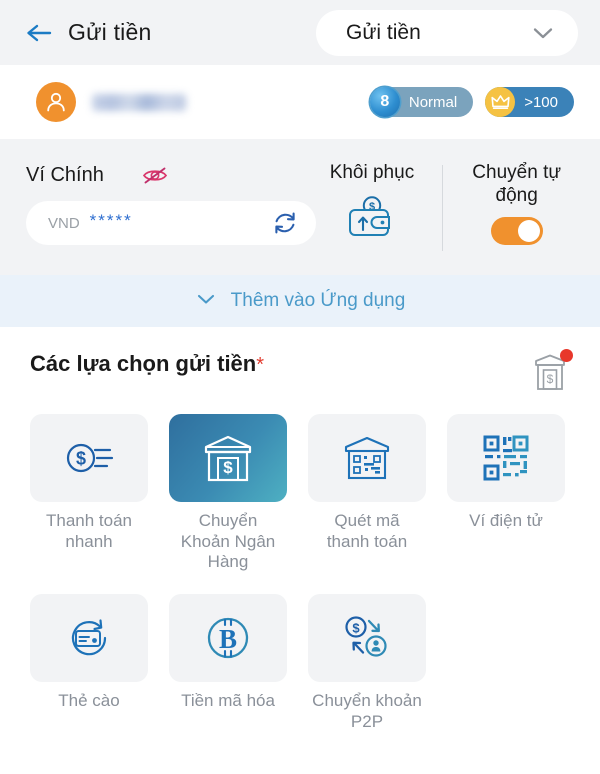  What do you see at coordinates (171, 223) in the screenshot?
I see `balance-field: VND *****` at bounding box center [171, 223].